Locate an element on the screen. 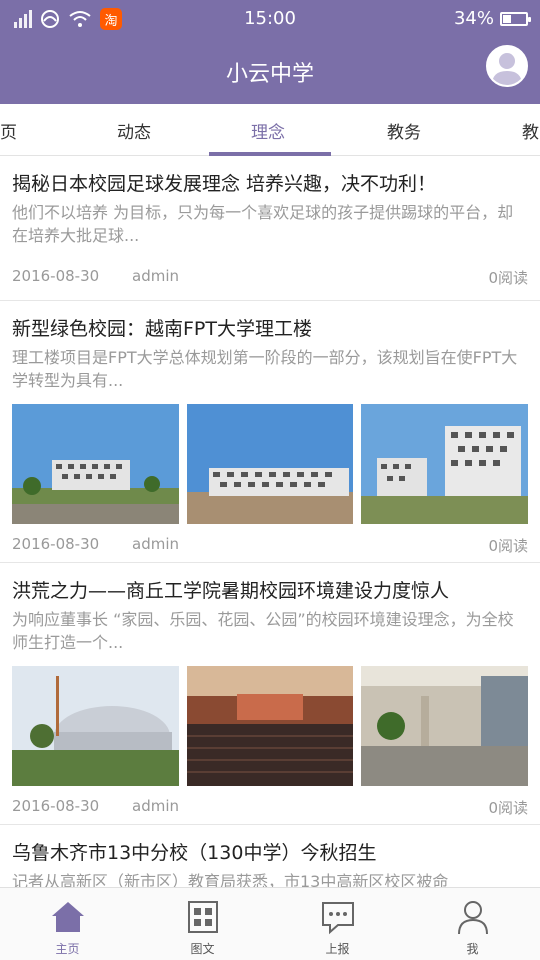  page-title: 小云中学 is located at coordinates (269, 74).